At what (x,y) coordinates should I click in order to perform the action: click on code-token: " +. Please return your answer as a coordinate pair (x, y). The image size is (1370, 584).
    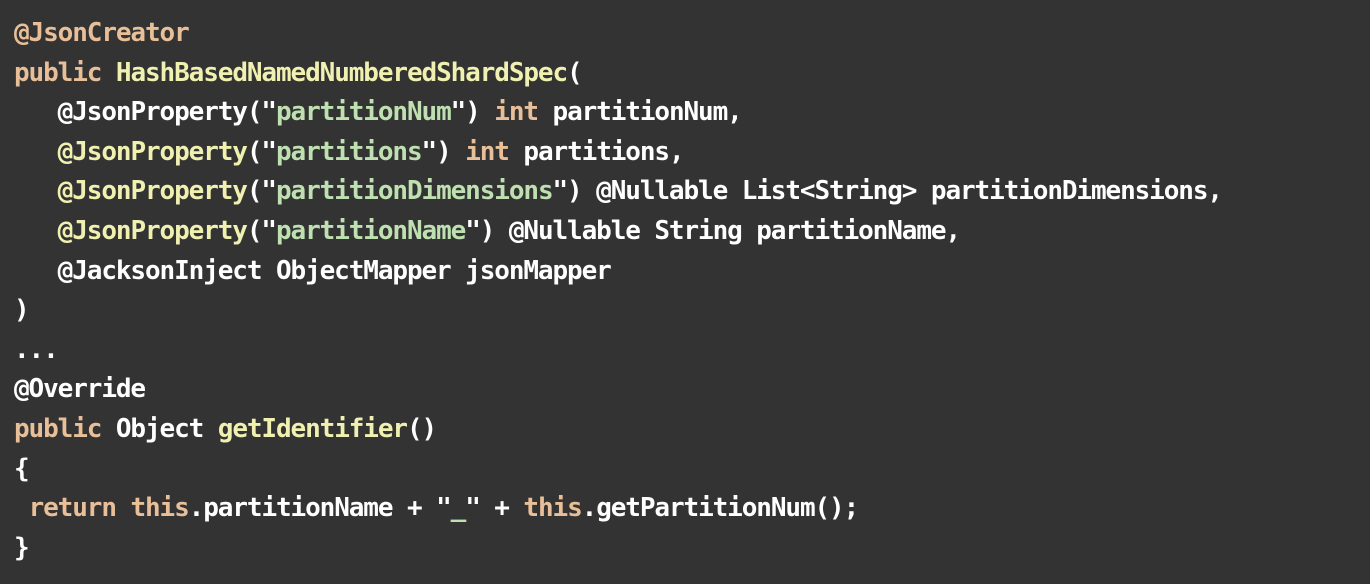
    Looking at the image, I should click on (494, 508).